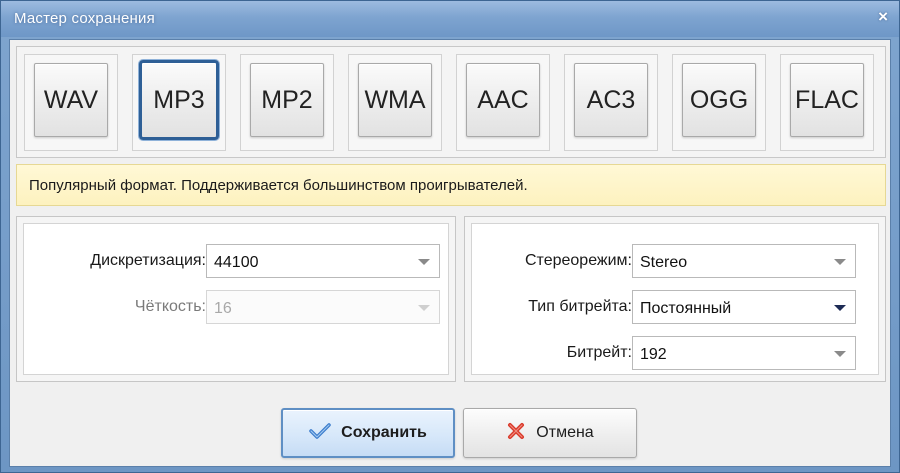 This screenshot has height=473, width=900. I want to click on format-cell-flac: FLAC, so click(827, 102).